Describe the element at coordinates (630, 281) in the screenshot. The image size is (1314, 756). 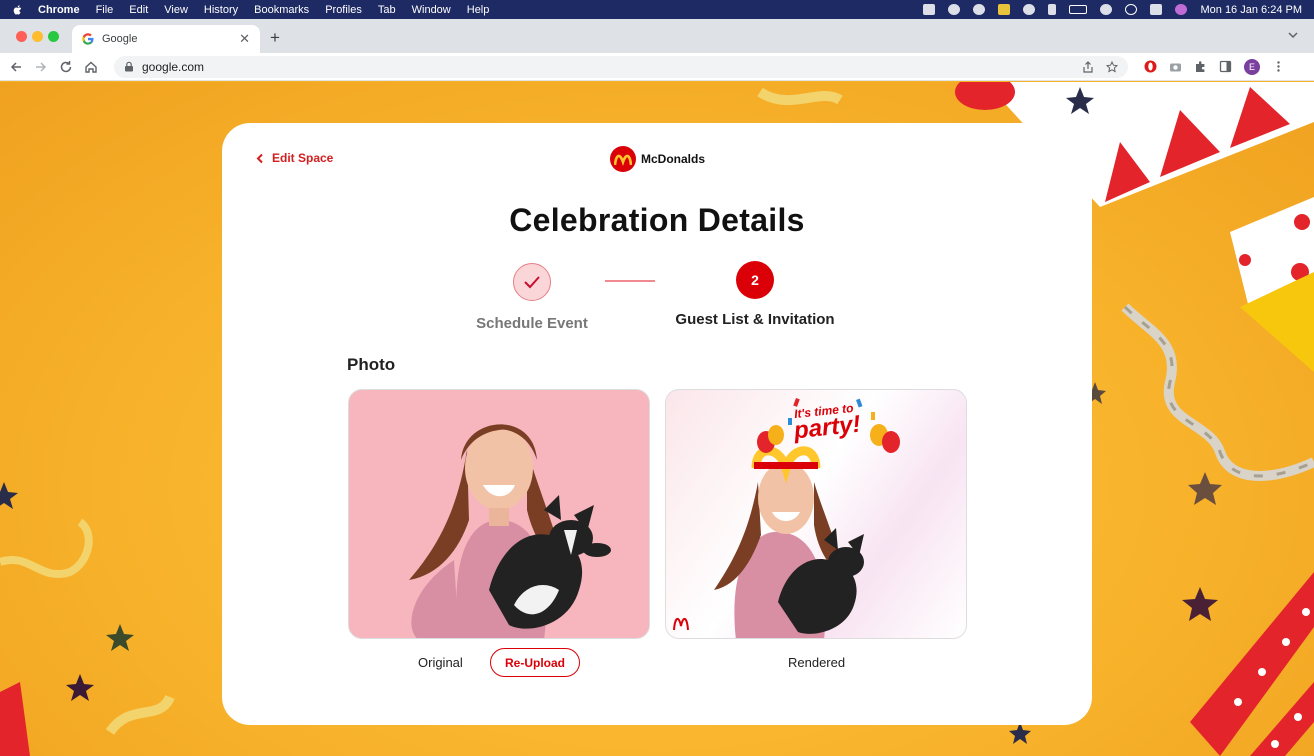
I see `step-connector-line` at that location.